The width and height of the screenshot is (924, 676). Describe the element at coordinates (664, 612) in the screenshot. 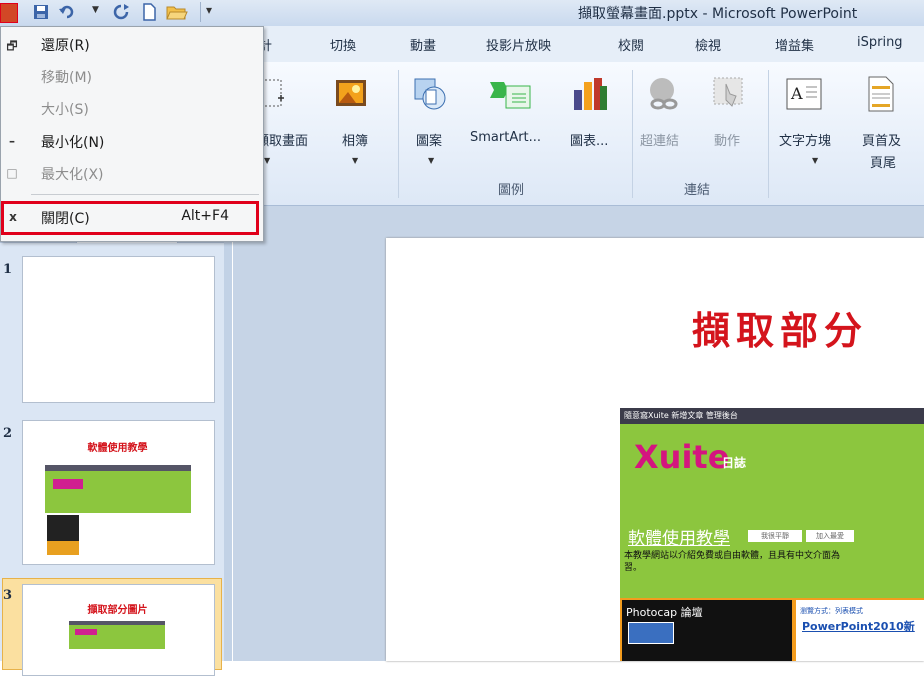

I see `sidebar-title: Photocap 論壇` at that location.